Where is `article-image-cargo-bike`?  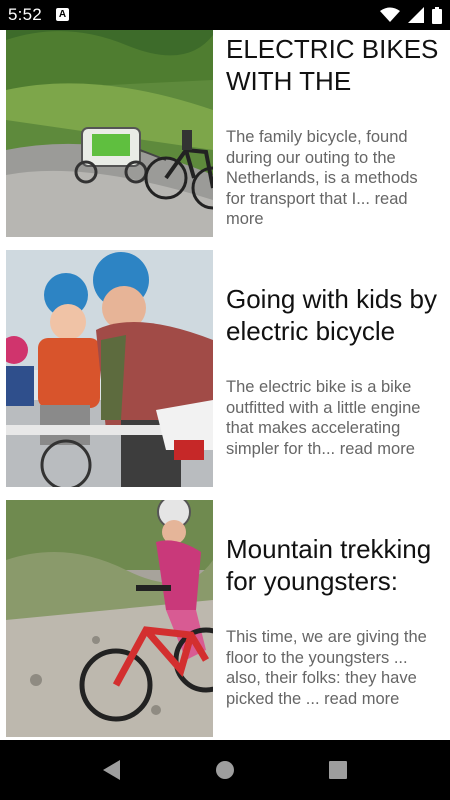 article-image-cargo-bike is located at coordinates (109, 368).